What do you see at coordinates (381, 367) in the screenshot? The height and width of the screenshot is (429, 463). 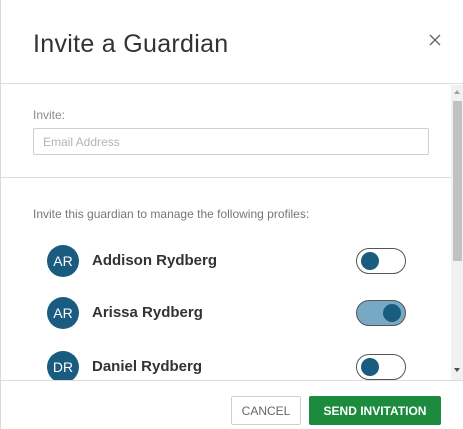 I see `profile-toggle-daniel-rydberg` at bounding box center [381, 367].